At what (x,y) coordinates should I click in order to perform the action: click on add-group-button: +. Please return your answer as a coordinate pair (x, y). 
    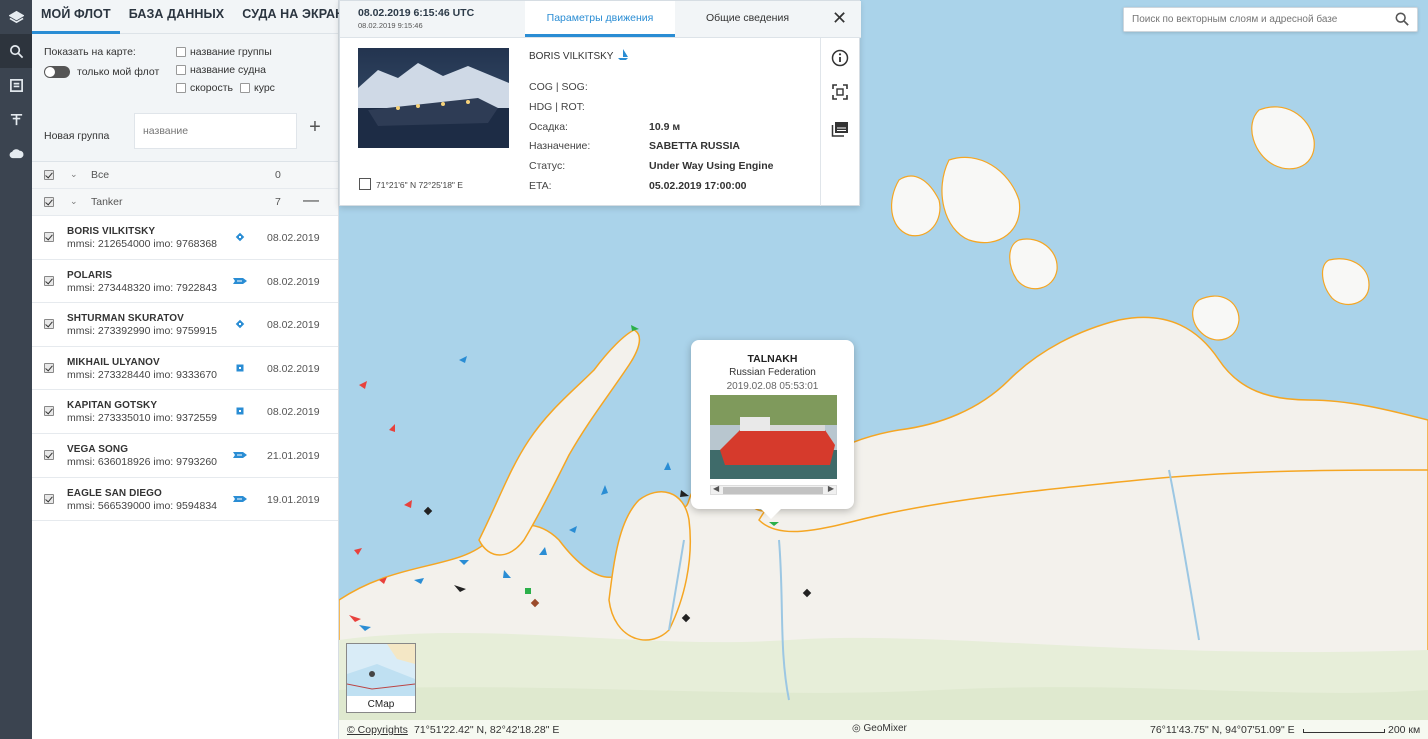
    Looking at the image, I should click on (315, 127).